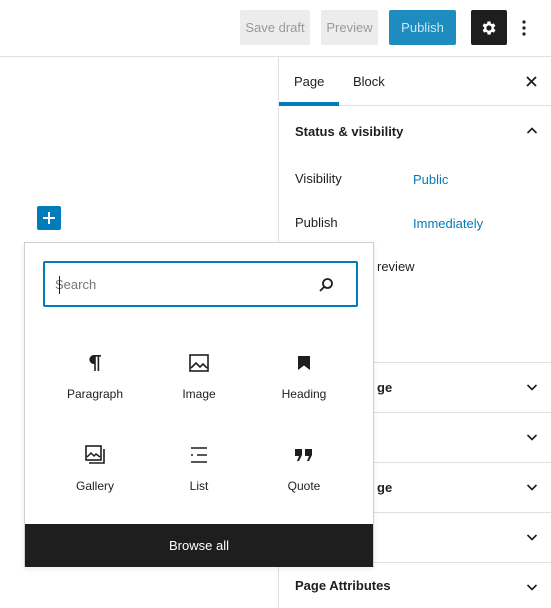 The width and height of the screenshot is (551, 608). I want to click on block-image: Image, so click(199, 381).